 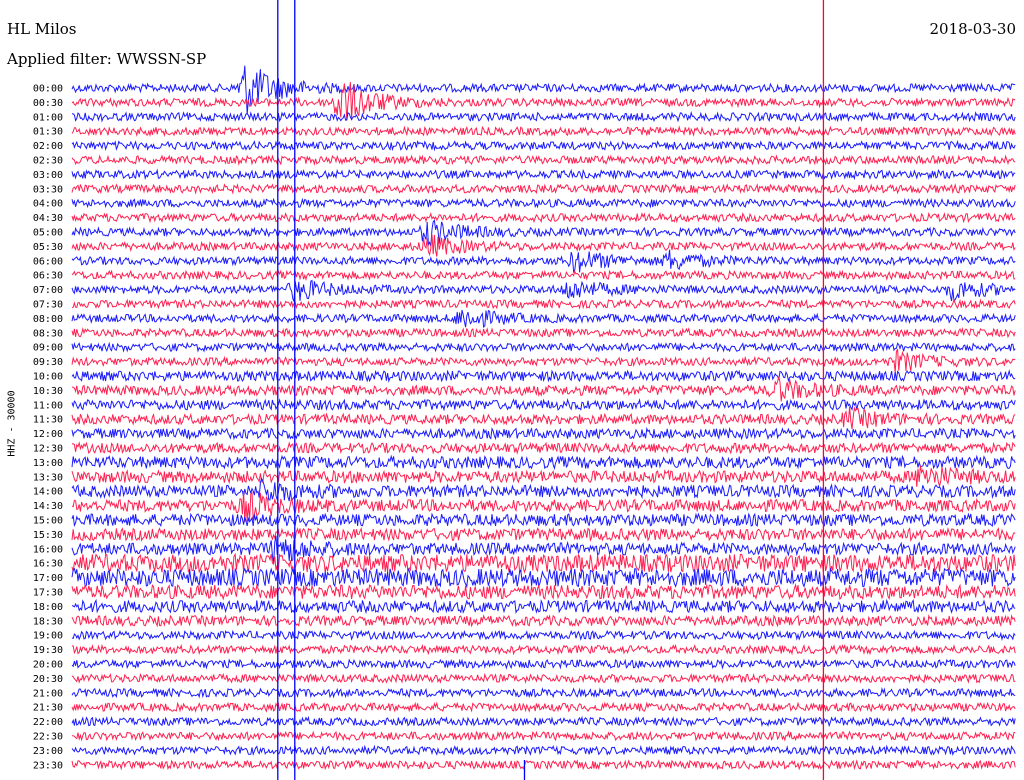 What do you see at coordinates (48, 103) in the screenshot?
I see `time-tick-label: 00:30` at bounding box center [48, 103].